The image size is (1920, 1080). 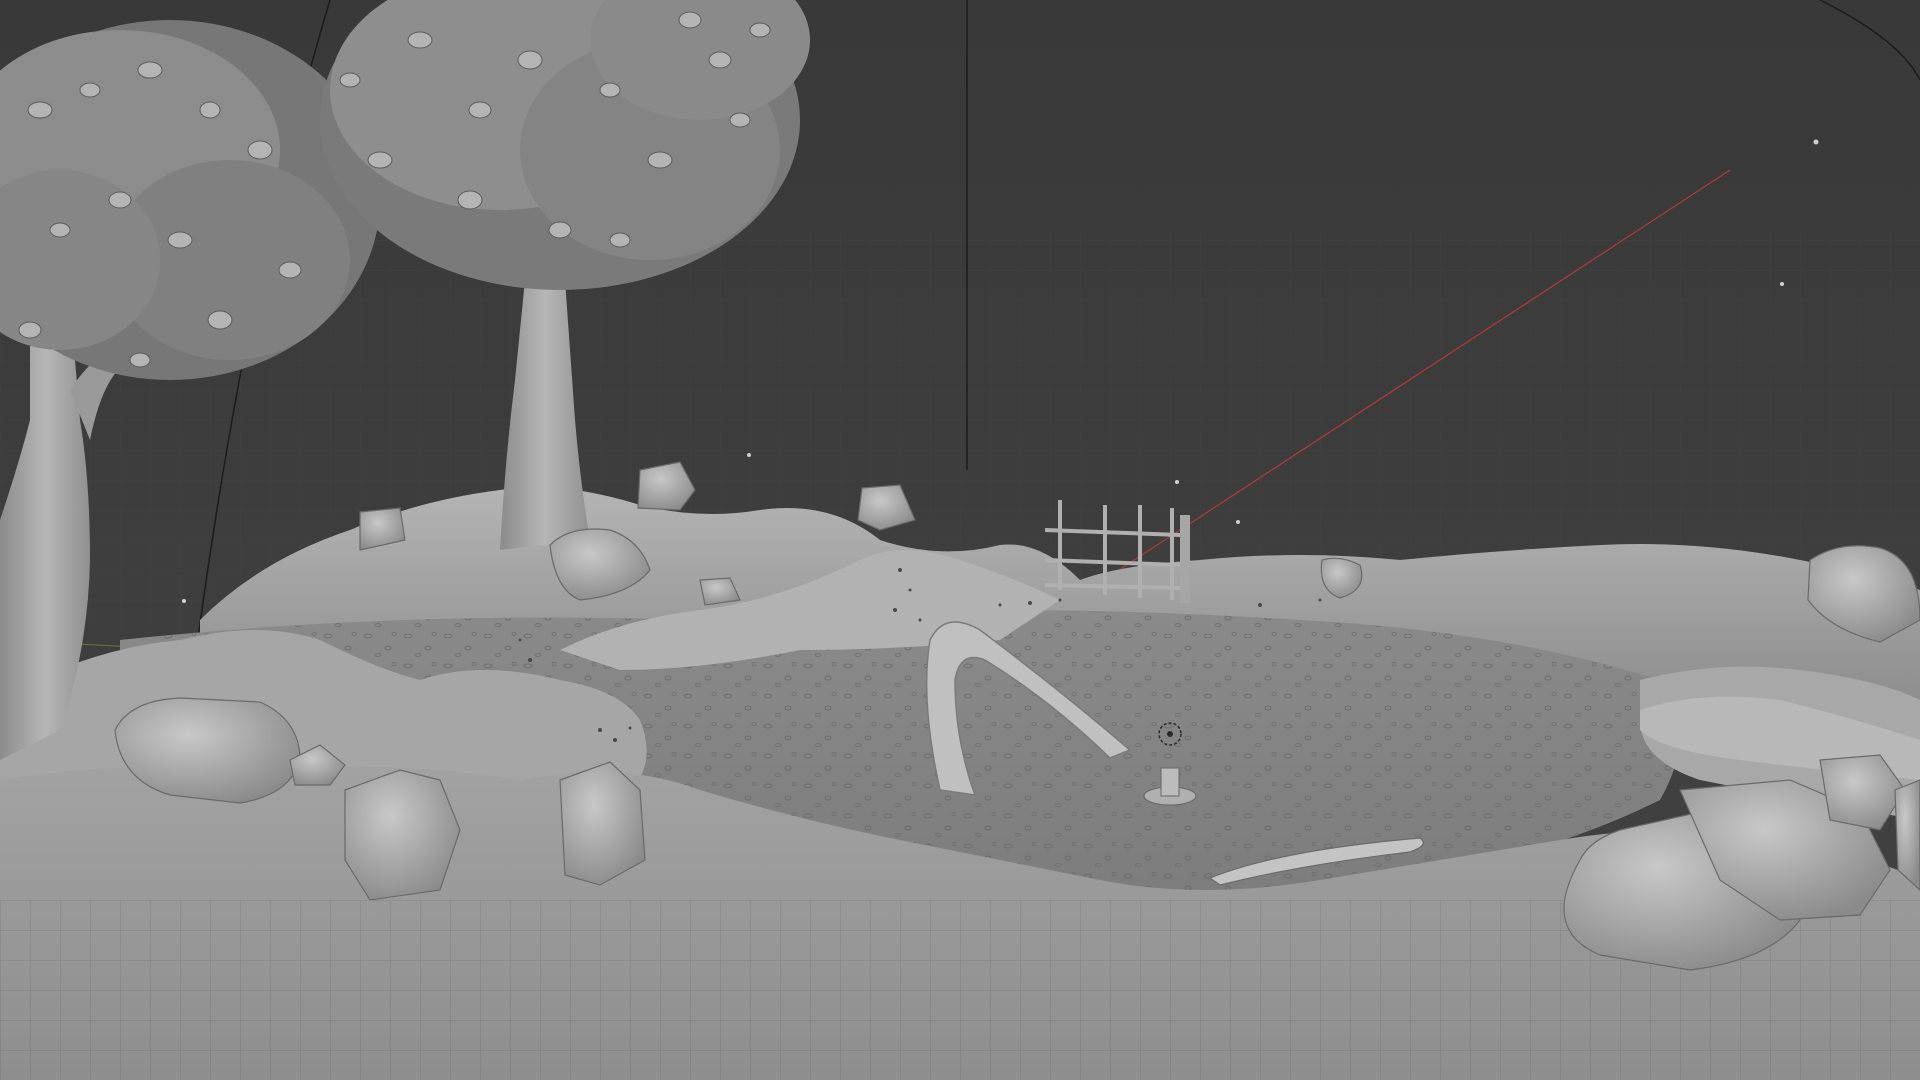 What do you see at coordinates (1185, 559) in the screenshot?
I see `fence-post` at bounding box center [1185, 559].